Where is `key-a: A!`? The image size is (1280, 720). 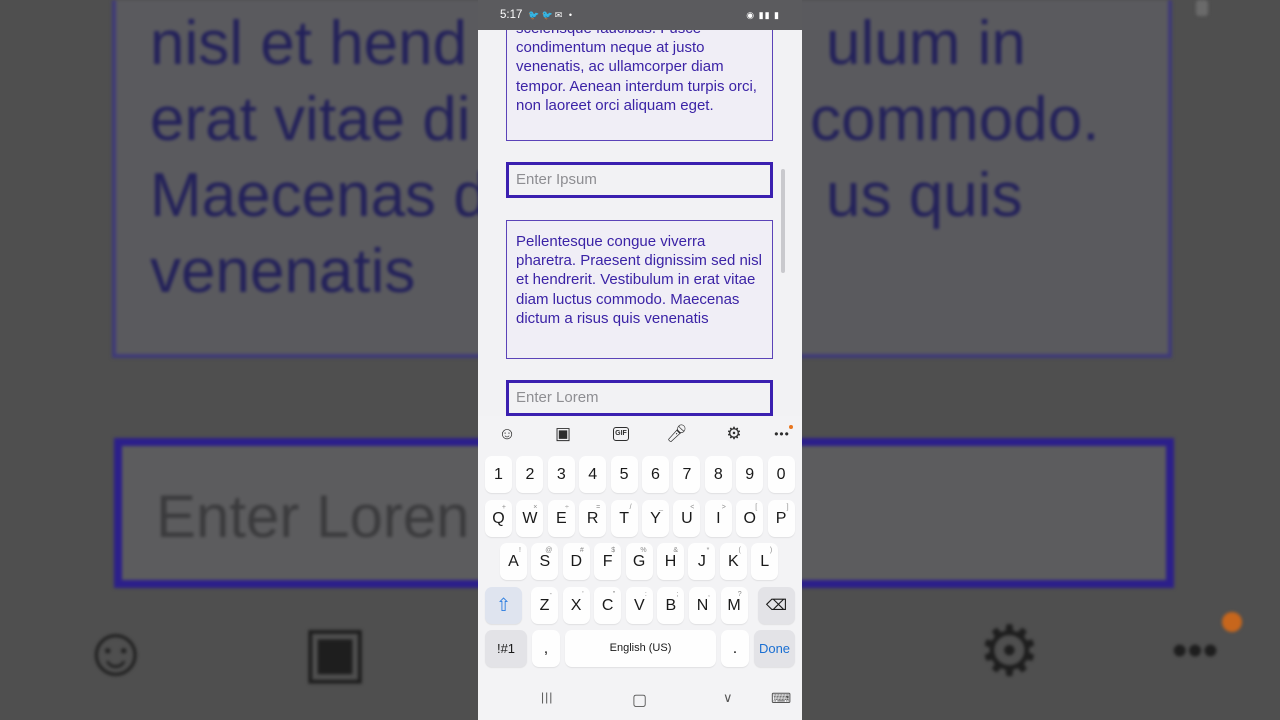 key-a: A! is located at coordinates (513, 561).